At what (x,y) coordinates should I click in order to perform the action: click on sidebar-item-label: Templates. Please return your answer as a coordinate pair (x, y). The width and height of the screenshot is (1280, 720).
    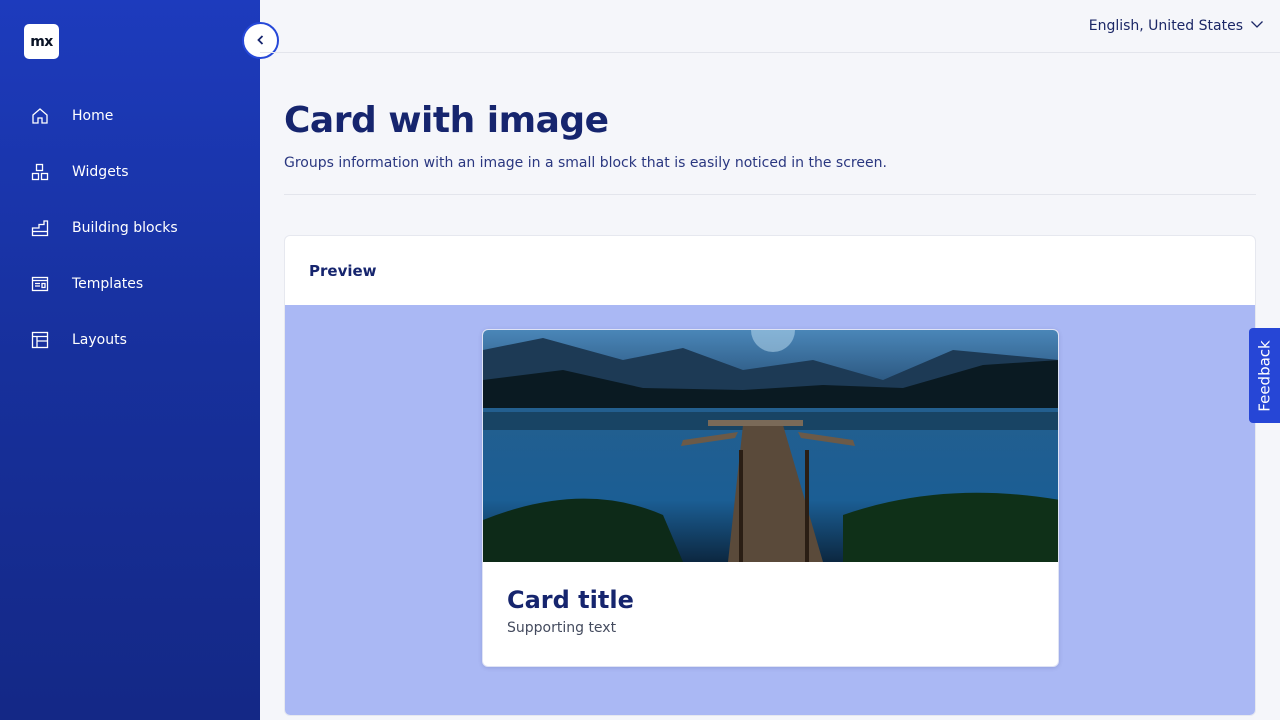
    Looking at the image, I should click on (108, 284).